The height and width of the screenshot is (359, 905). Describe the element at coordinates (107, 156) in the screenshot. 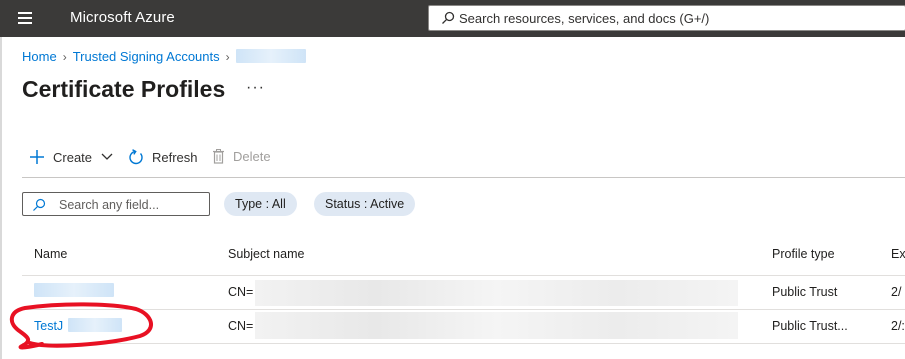

I see `chevron-down-icon` at that location.